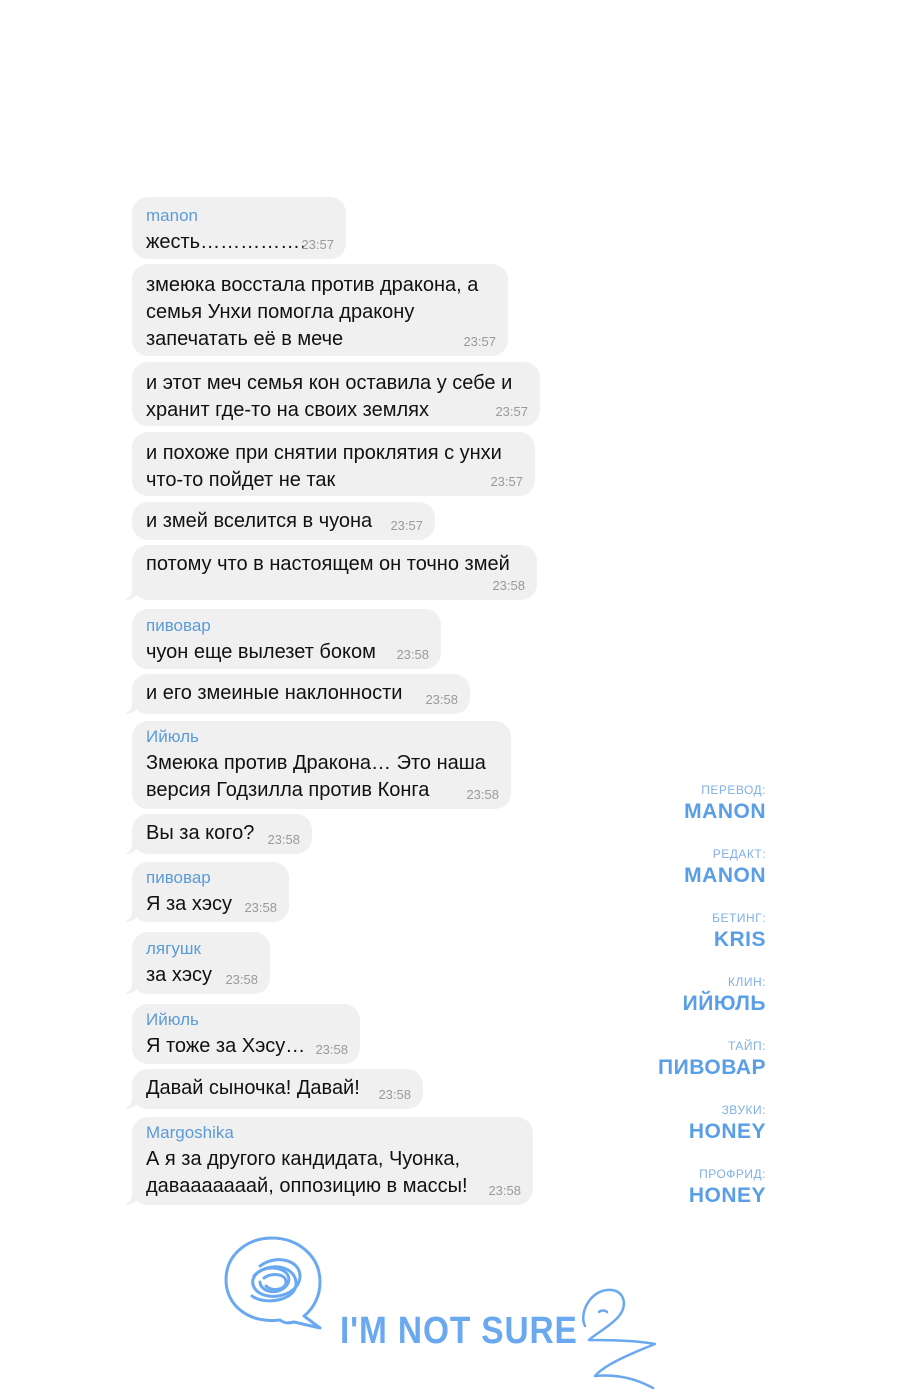  What do you see at coordinates (746, 1046) in the screenshot?
I see `credit-label: ТАЙП:` at bounding box center [746, 1046].